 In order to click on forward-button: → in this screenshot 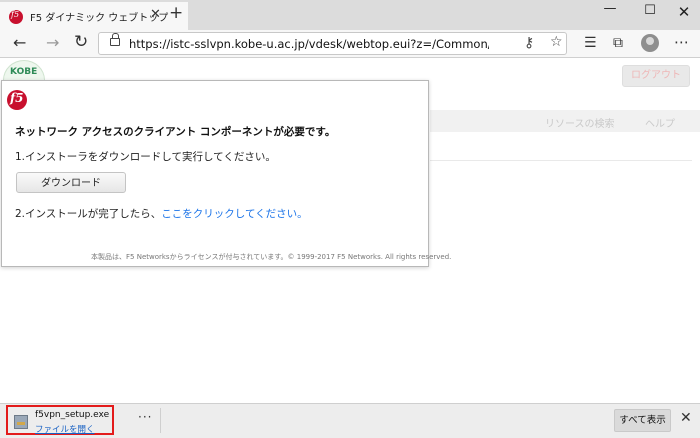, I will do `click(52, 42)`.